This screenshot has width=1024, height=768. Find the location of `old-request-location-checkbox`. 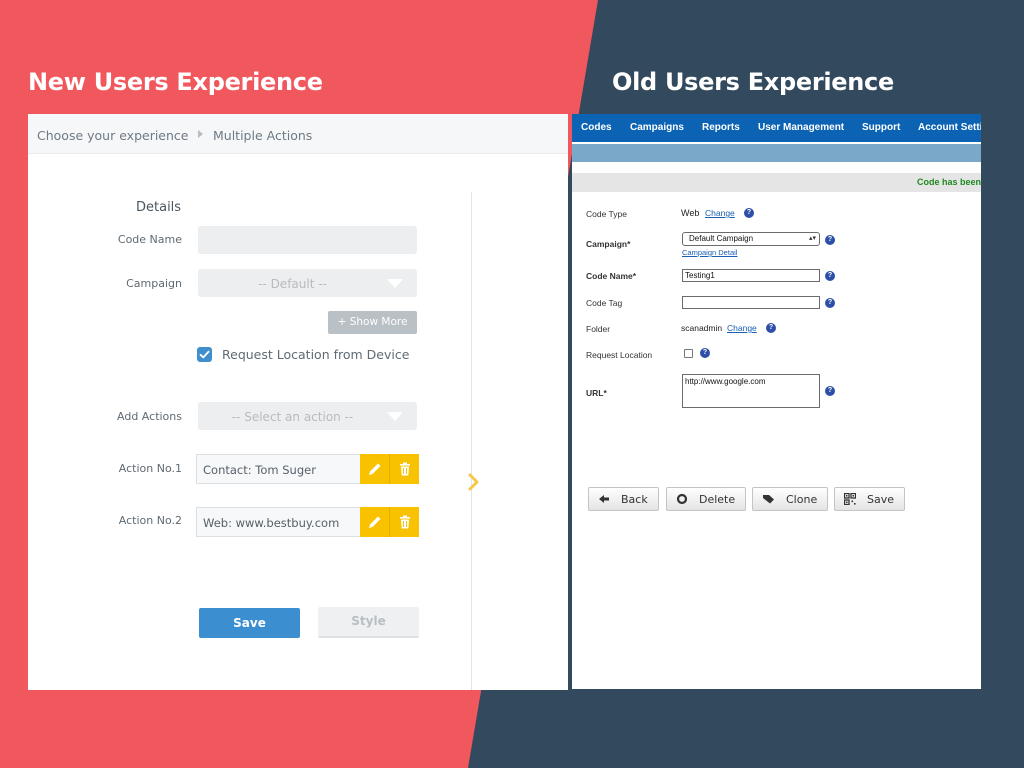

old-request-location-checkbox is located at coordinates (688, 353).